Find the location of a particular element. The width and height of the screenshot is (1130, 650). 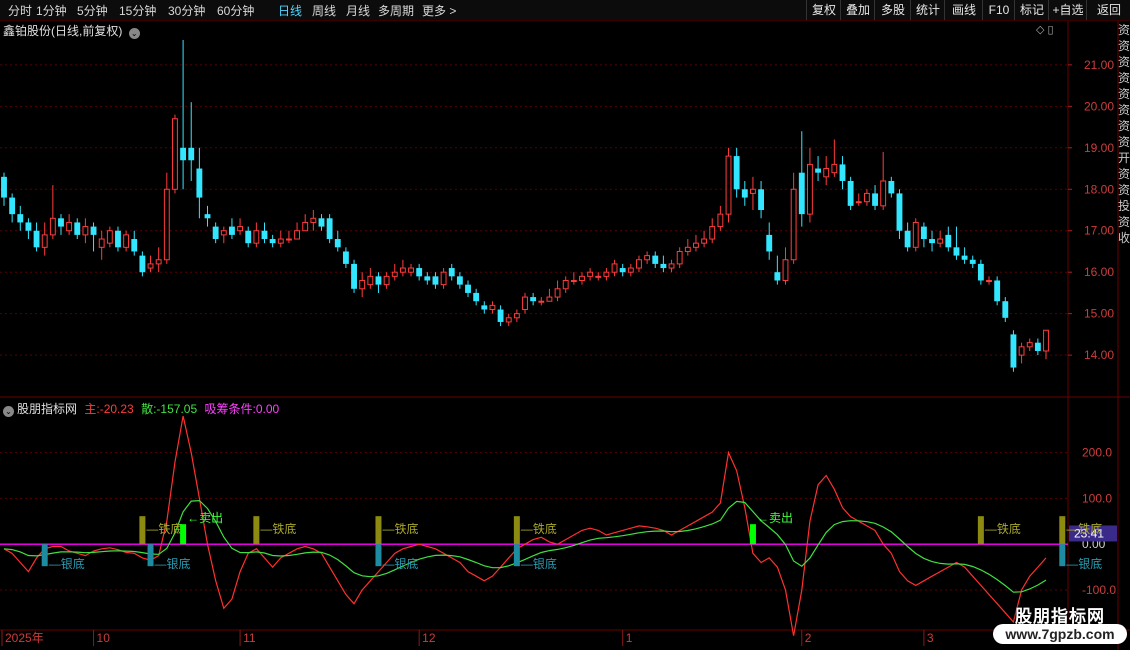

price-tick-label: 14.00 is located at coordinates (1099, 355).